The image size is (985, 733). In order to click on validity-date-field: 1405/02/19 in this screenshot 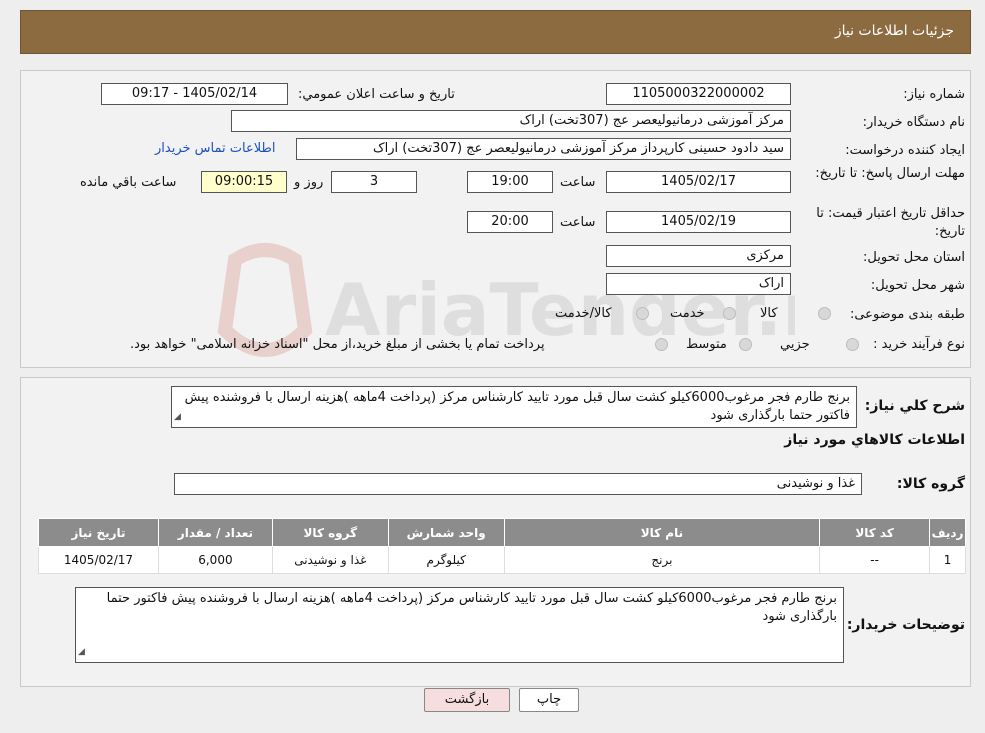, I will do `click(698, 222)`.